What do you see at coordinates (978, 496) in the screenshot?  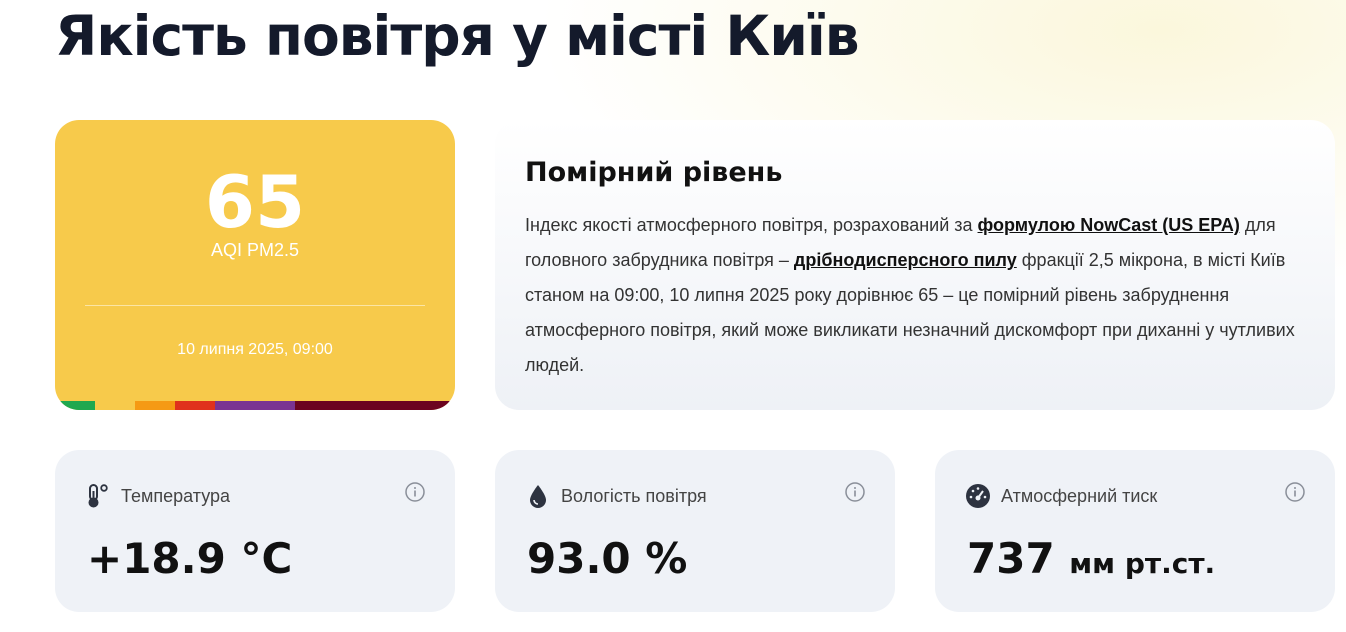 I see `gauge-icon` at bounding box center [978, 496].